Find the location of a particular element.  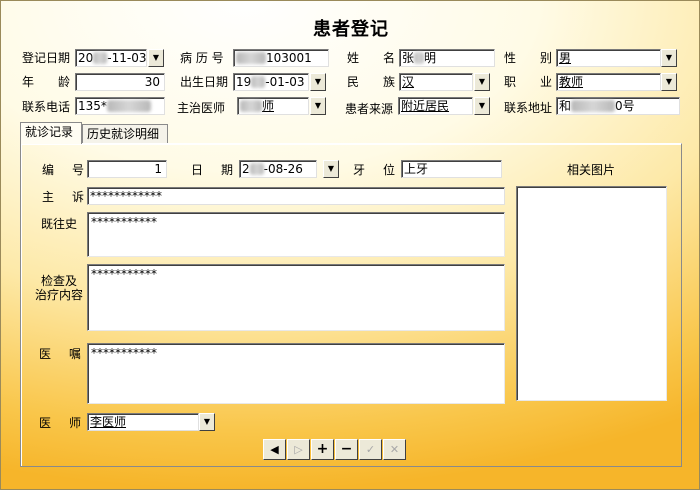

source-label: 患者来源 is located at coordinates (369, 109).